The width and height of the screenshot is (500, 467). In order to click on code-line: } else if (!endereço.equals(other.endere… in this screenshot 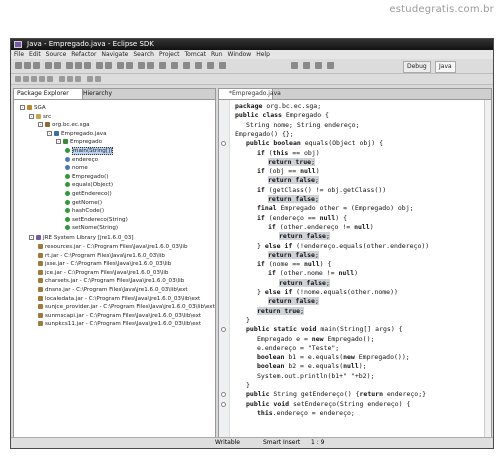, I will do `click(343, 246)`.